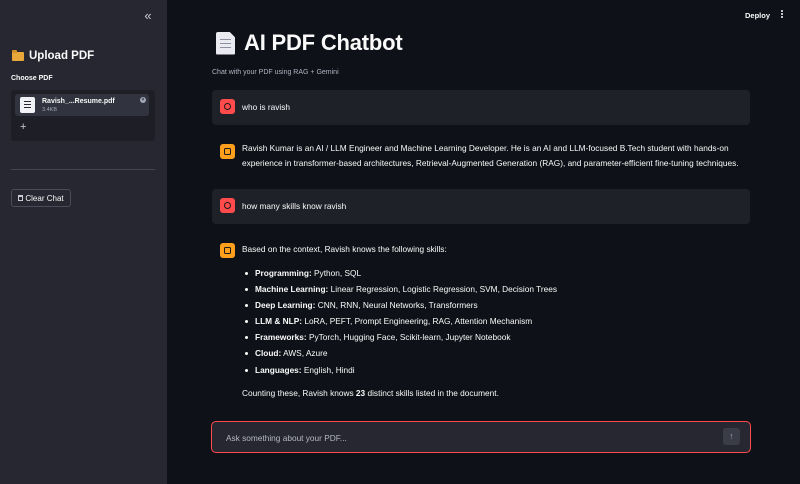 Image resolution: width=800 pixels, height=484 pixels. I want to click on sidebar-title-text: Upload PDF, so click(62, 56).